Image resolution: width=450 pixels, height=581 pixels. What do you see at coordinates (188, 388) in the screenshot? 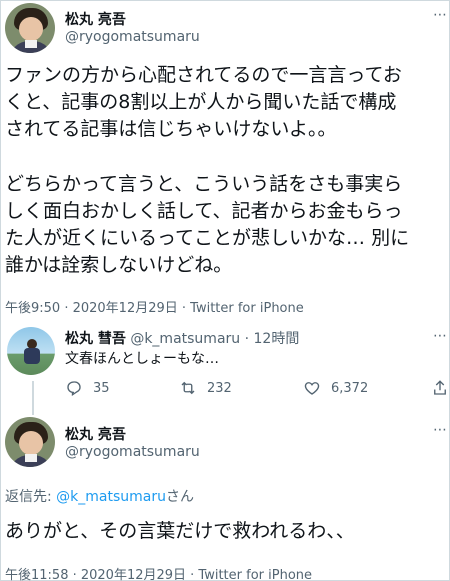
I see `retweet-icon` at bounding box center [188, 388].